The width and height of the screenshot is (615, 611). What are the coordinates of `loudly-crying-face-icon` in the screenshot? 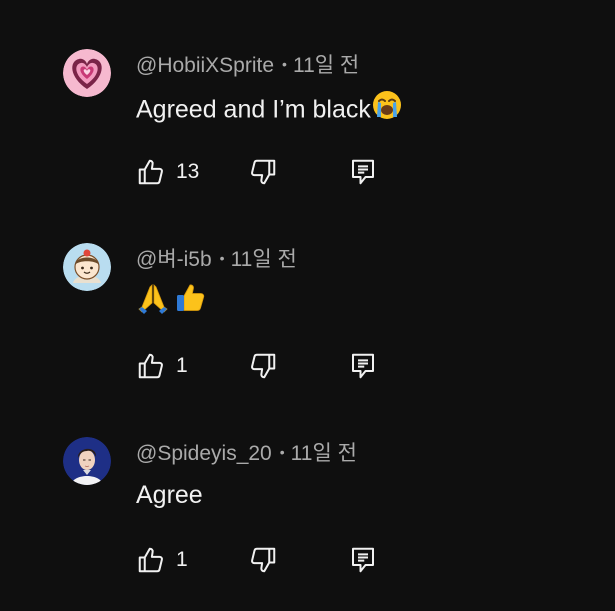 It's located at (387, 109).